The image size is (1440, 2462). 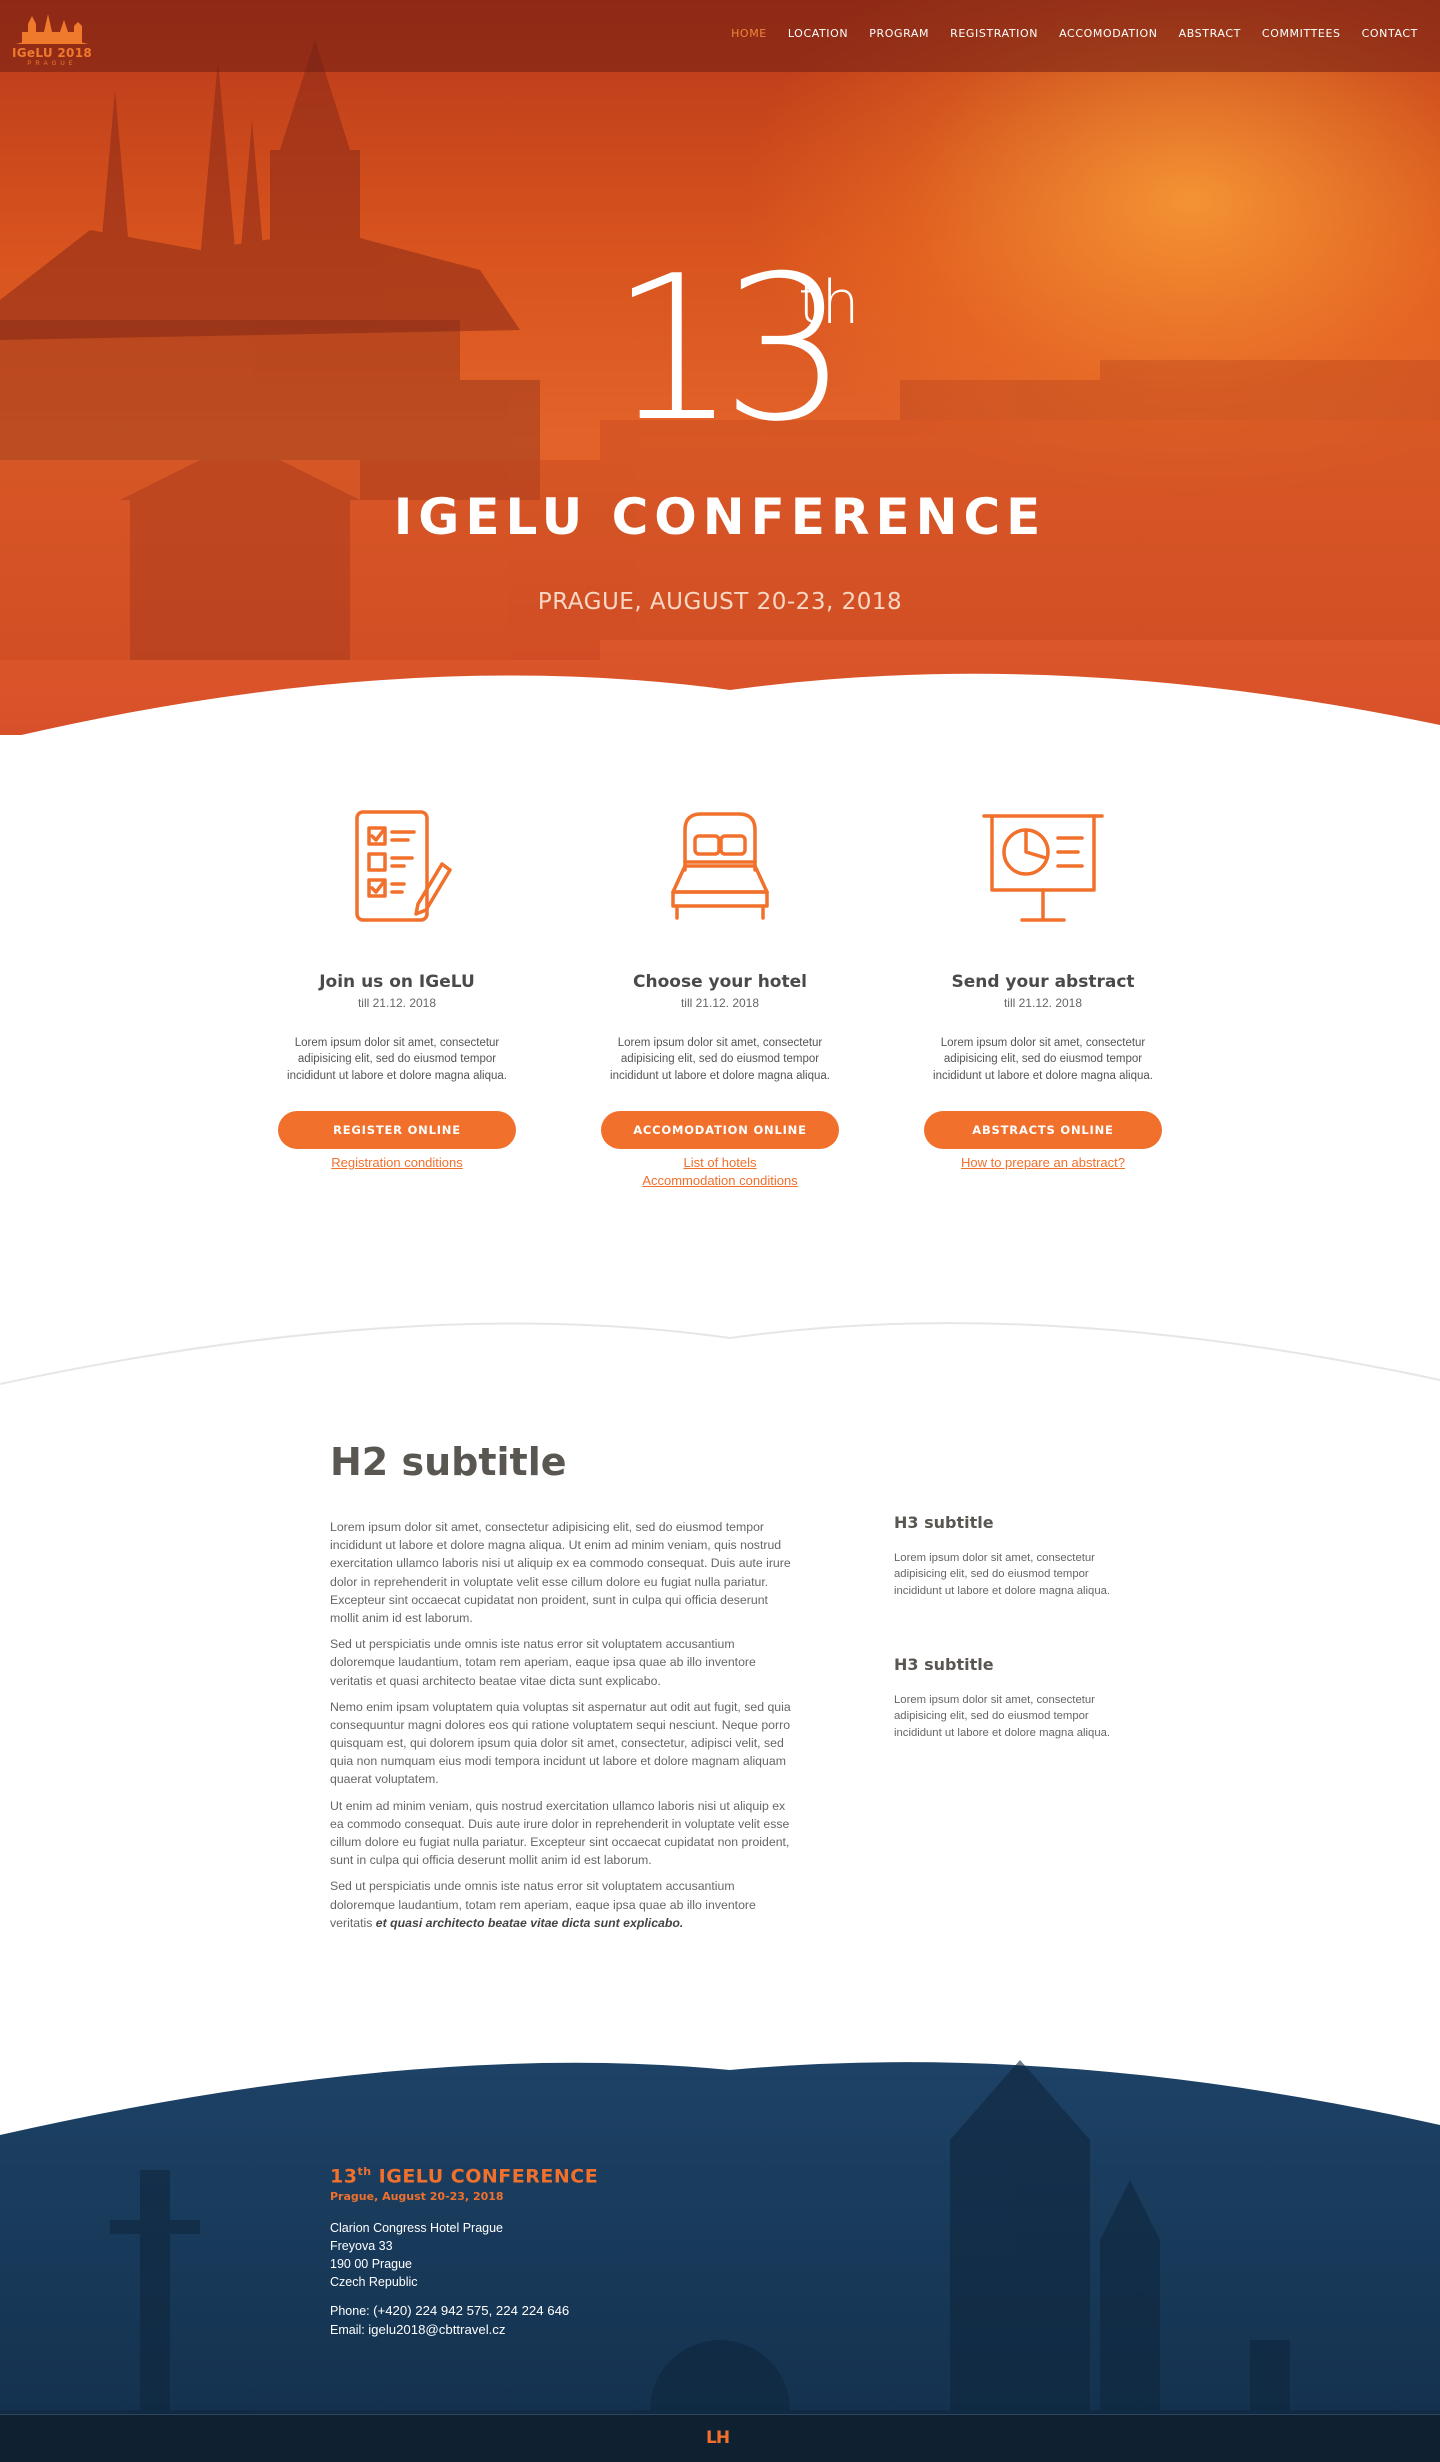 What do you see at coordinates (720, 1163) in the screenshot?
I see `list-of-hotels-link: List of hotels` at bounding box center [720, 1163].